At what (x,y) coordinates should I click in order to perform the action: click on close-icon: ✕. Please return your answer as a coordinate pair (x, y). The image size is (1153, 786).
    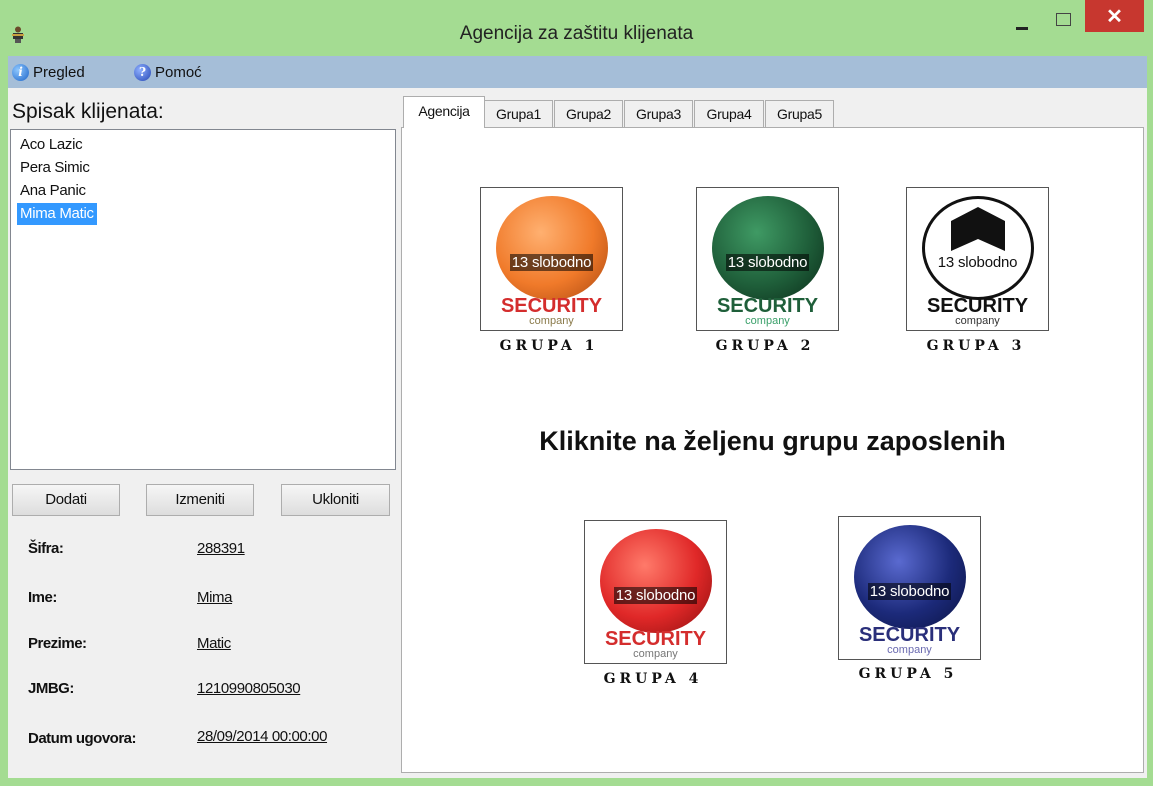
    Looking at the image, I should click on (1114, 17).